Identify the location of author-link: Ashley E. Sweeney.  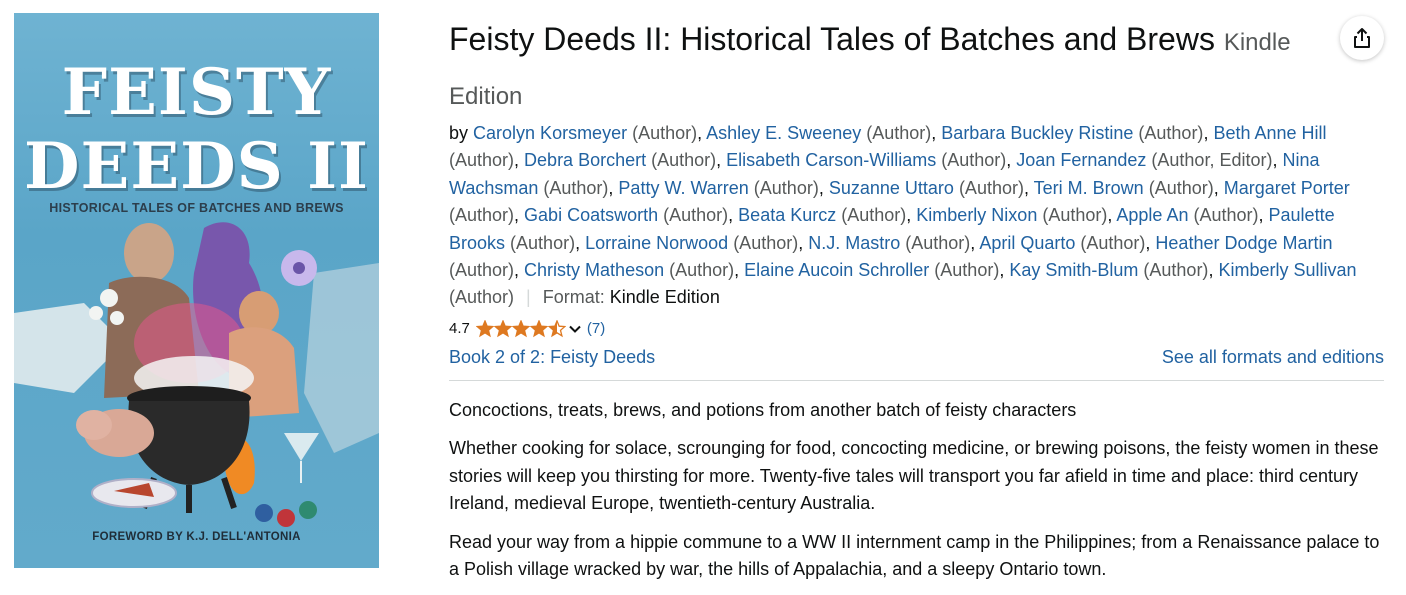
(783, 133).